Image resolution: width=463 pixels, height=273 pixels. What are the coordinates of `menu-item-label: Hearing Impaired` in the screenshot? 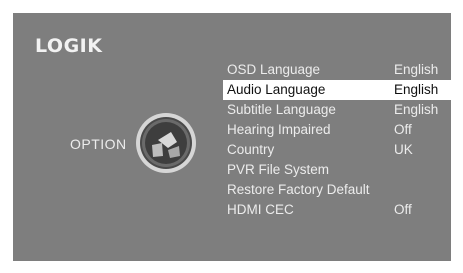 It's located at (279, 129).